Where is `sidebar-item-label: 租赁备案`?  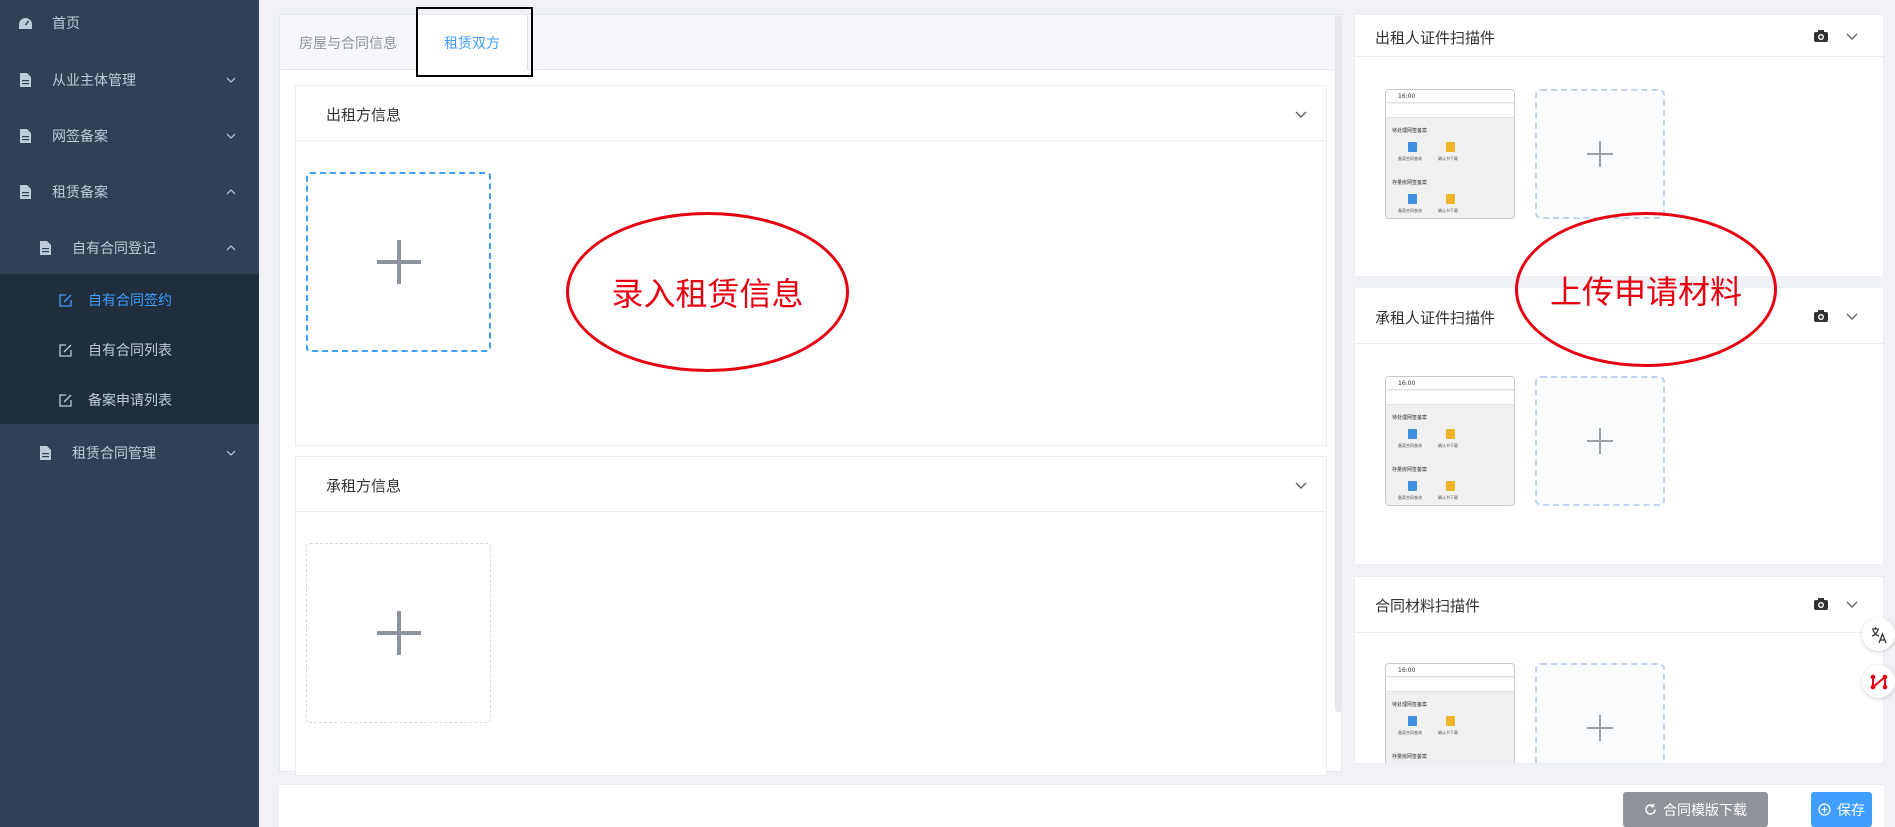 sidebar-item-label: 租赁备案 is located at coordinates (80, 193).